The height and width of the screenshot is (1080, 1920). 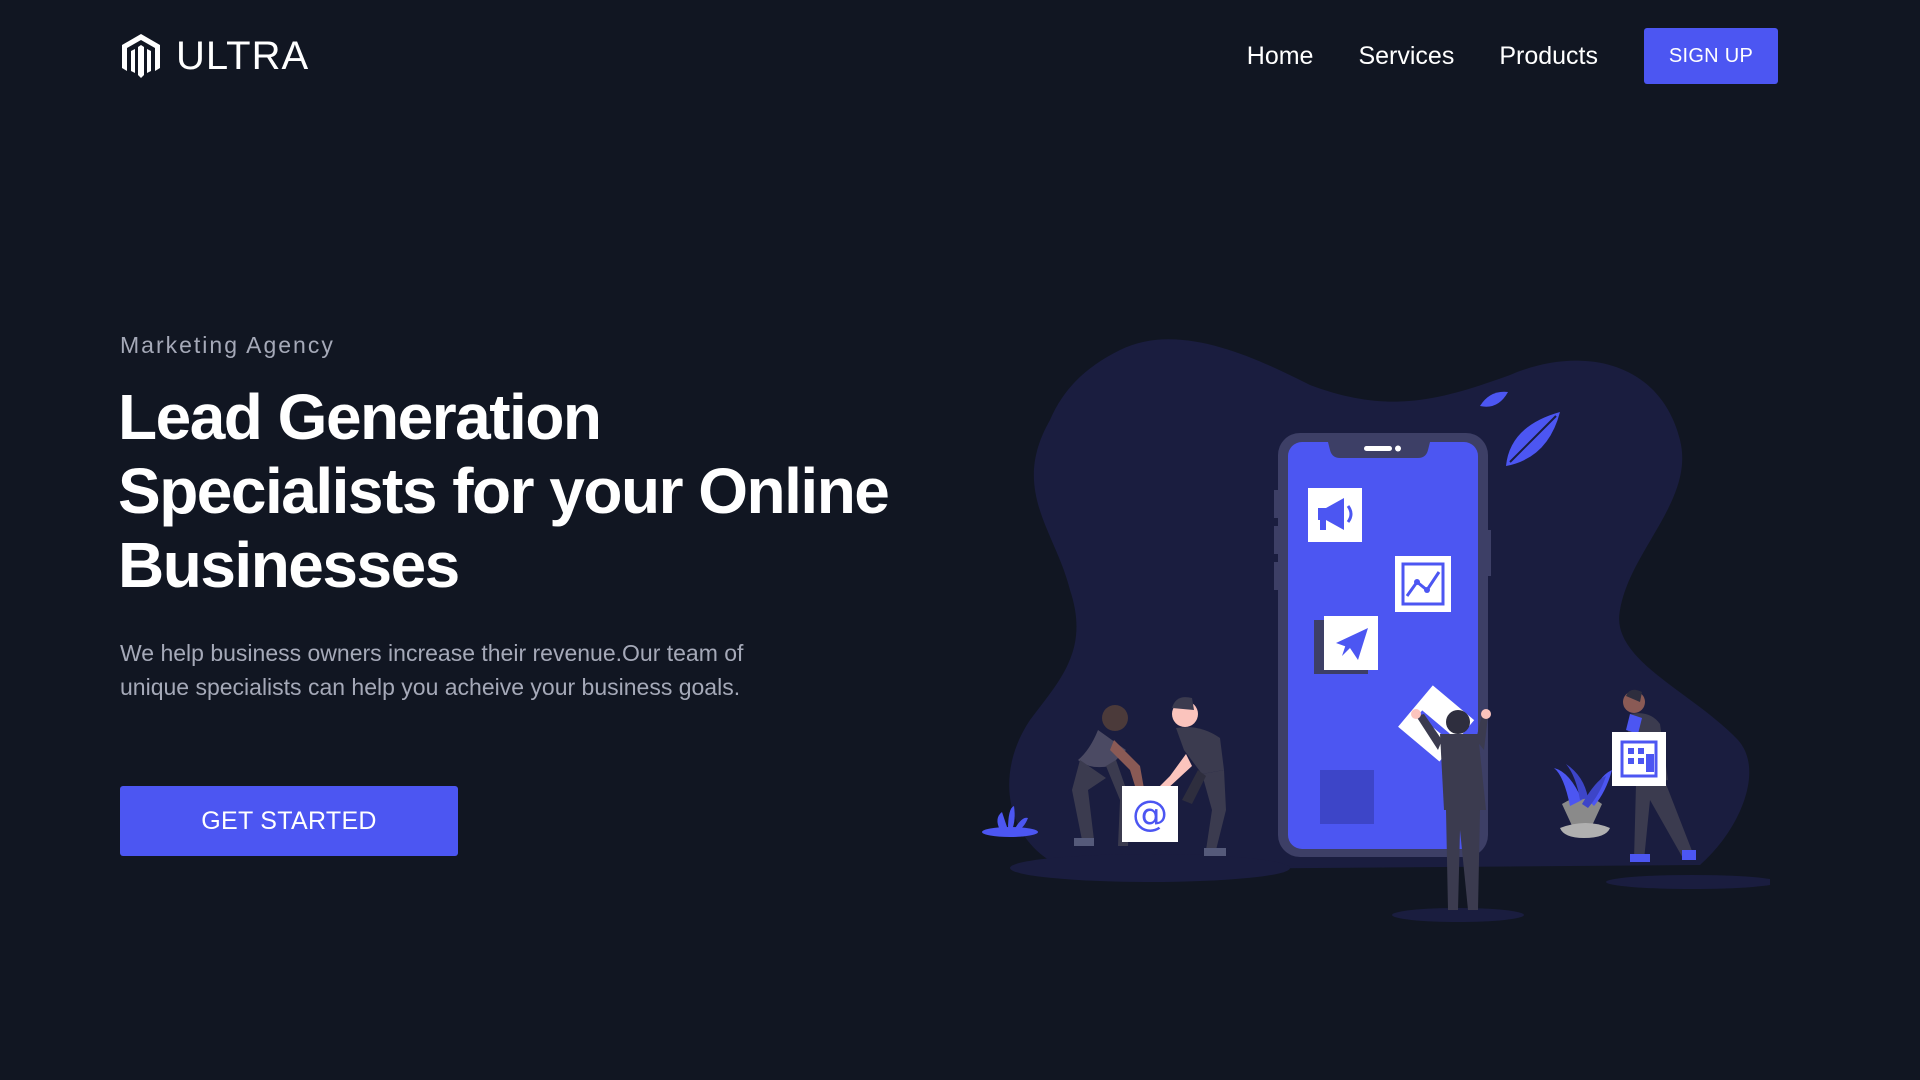 I want to click on get-started-button: GET STARTED, so click(x=289, y=821).